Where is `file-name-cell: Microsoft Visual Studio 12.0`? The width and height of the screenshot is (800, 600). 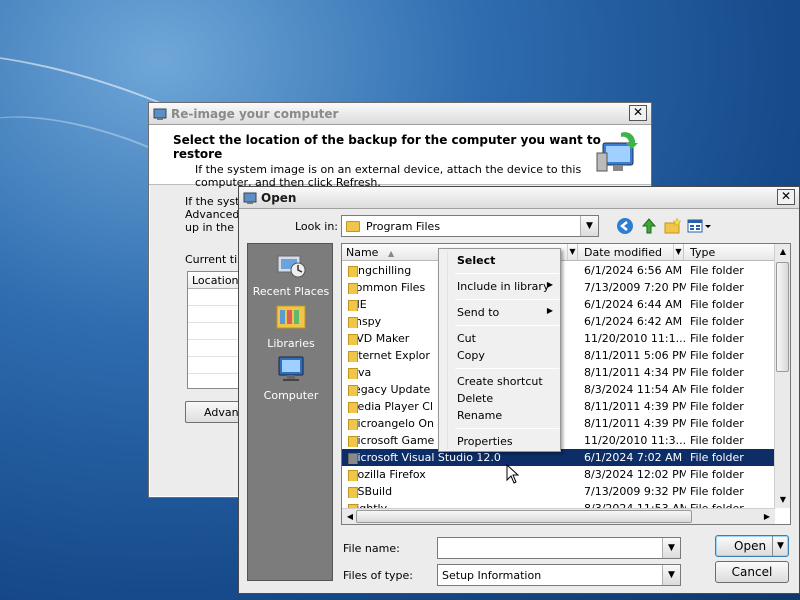 file-name-cell: Microsoft Visual Studio 12.0 is located at coordinates (465, 457).